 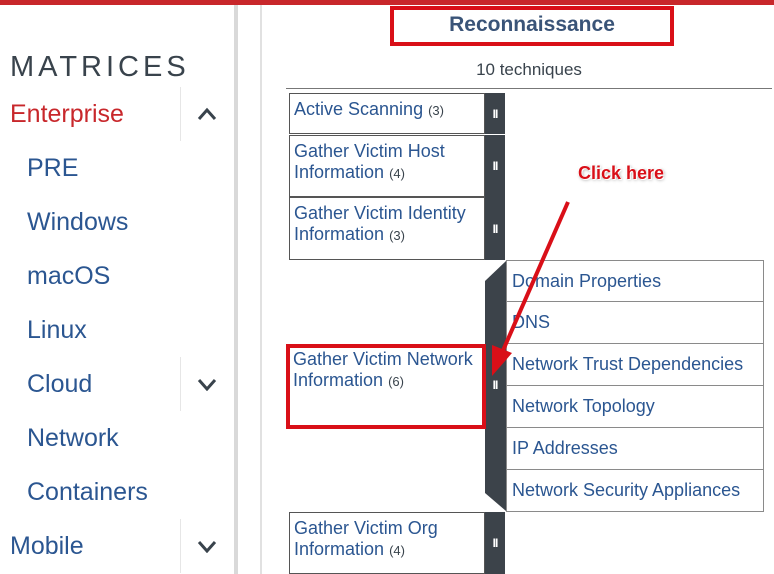 What do you see at coordinates (47, 546) in the screenshot?
I see `sidebar-item-label: Mobile` at bounding box center [47, 546].